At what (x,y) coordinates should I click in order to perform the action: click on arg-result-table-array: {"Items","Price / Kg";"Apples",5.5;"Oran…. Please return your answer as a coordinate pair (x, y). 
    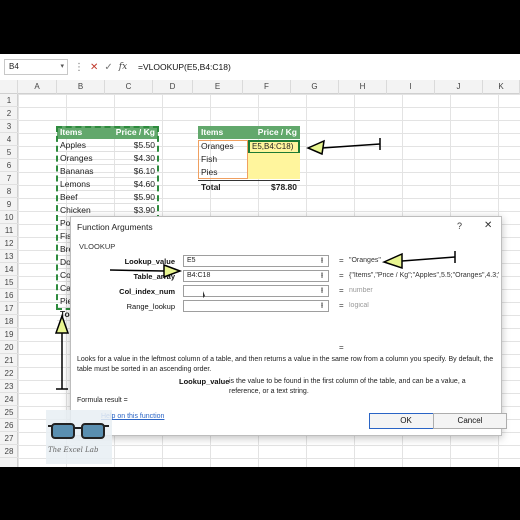
    Looking at the image, I should click on (424, 275).